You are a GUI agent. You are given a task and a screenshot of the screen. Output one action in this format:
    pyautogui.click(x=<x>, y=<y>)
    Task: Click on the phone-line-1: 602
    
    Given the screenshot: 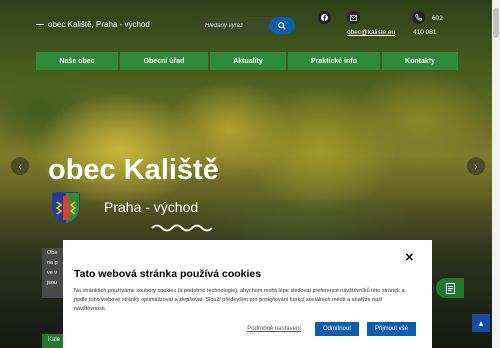 What is the action you would take?
    pyautogui.click(x=437, y=18)
    